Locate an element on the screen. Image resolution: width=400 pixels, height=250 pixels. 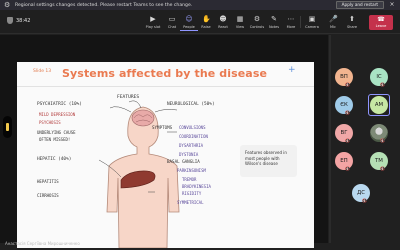
participant-initials: ЄК is located at coordinates (344, 105).